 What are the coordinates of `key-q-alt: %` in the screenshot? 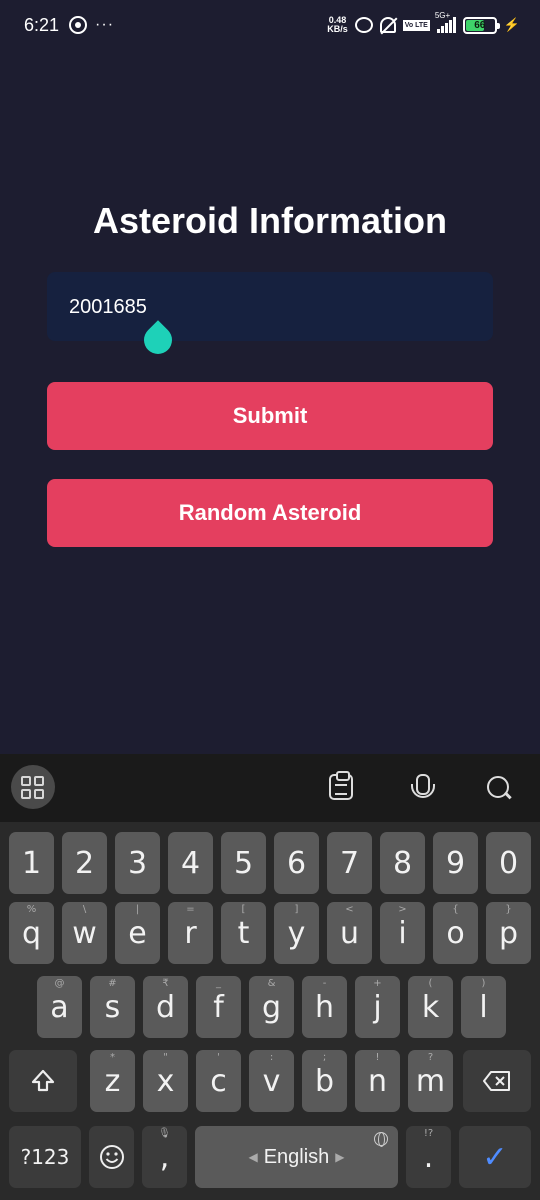 It's located at (31, 909).